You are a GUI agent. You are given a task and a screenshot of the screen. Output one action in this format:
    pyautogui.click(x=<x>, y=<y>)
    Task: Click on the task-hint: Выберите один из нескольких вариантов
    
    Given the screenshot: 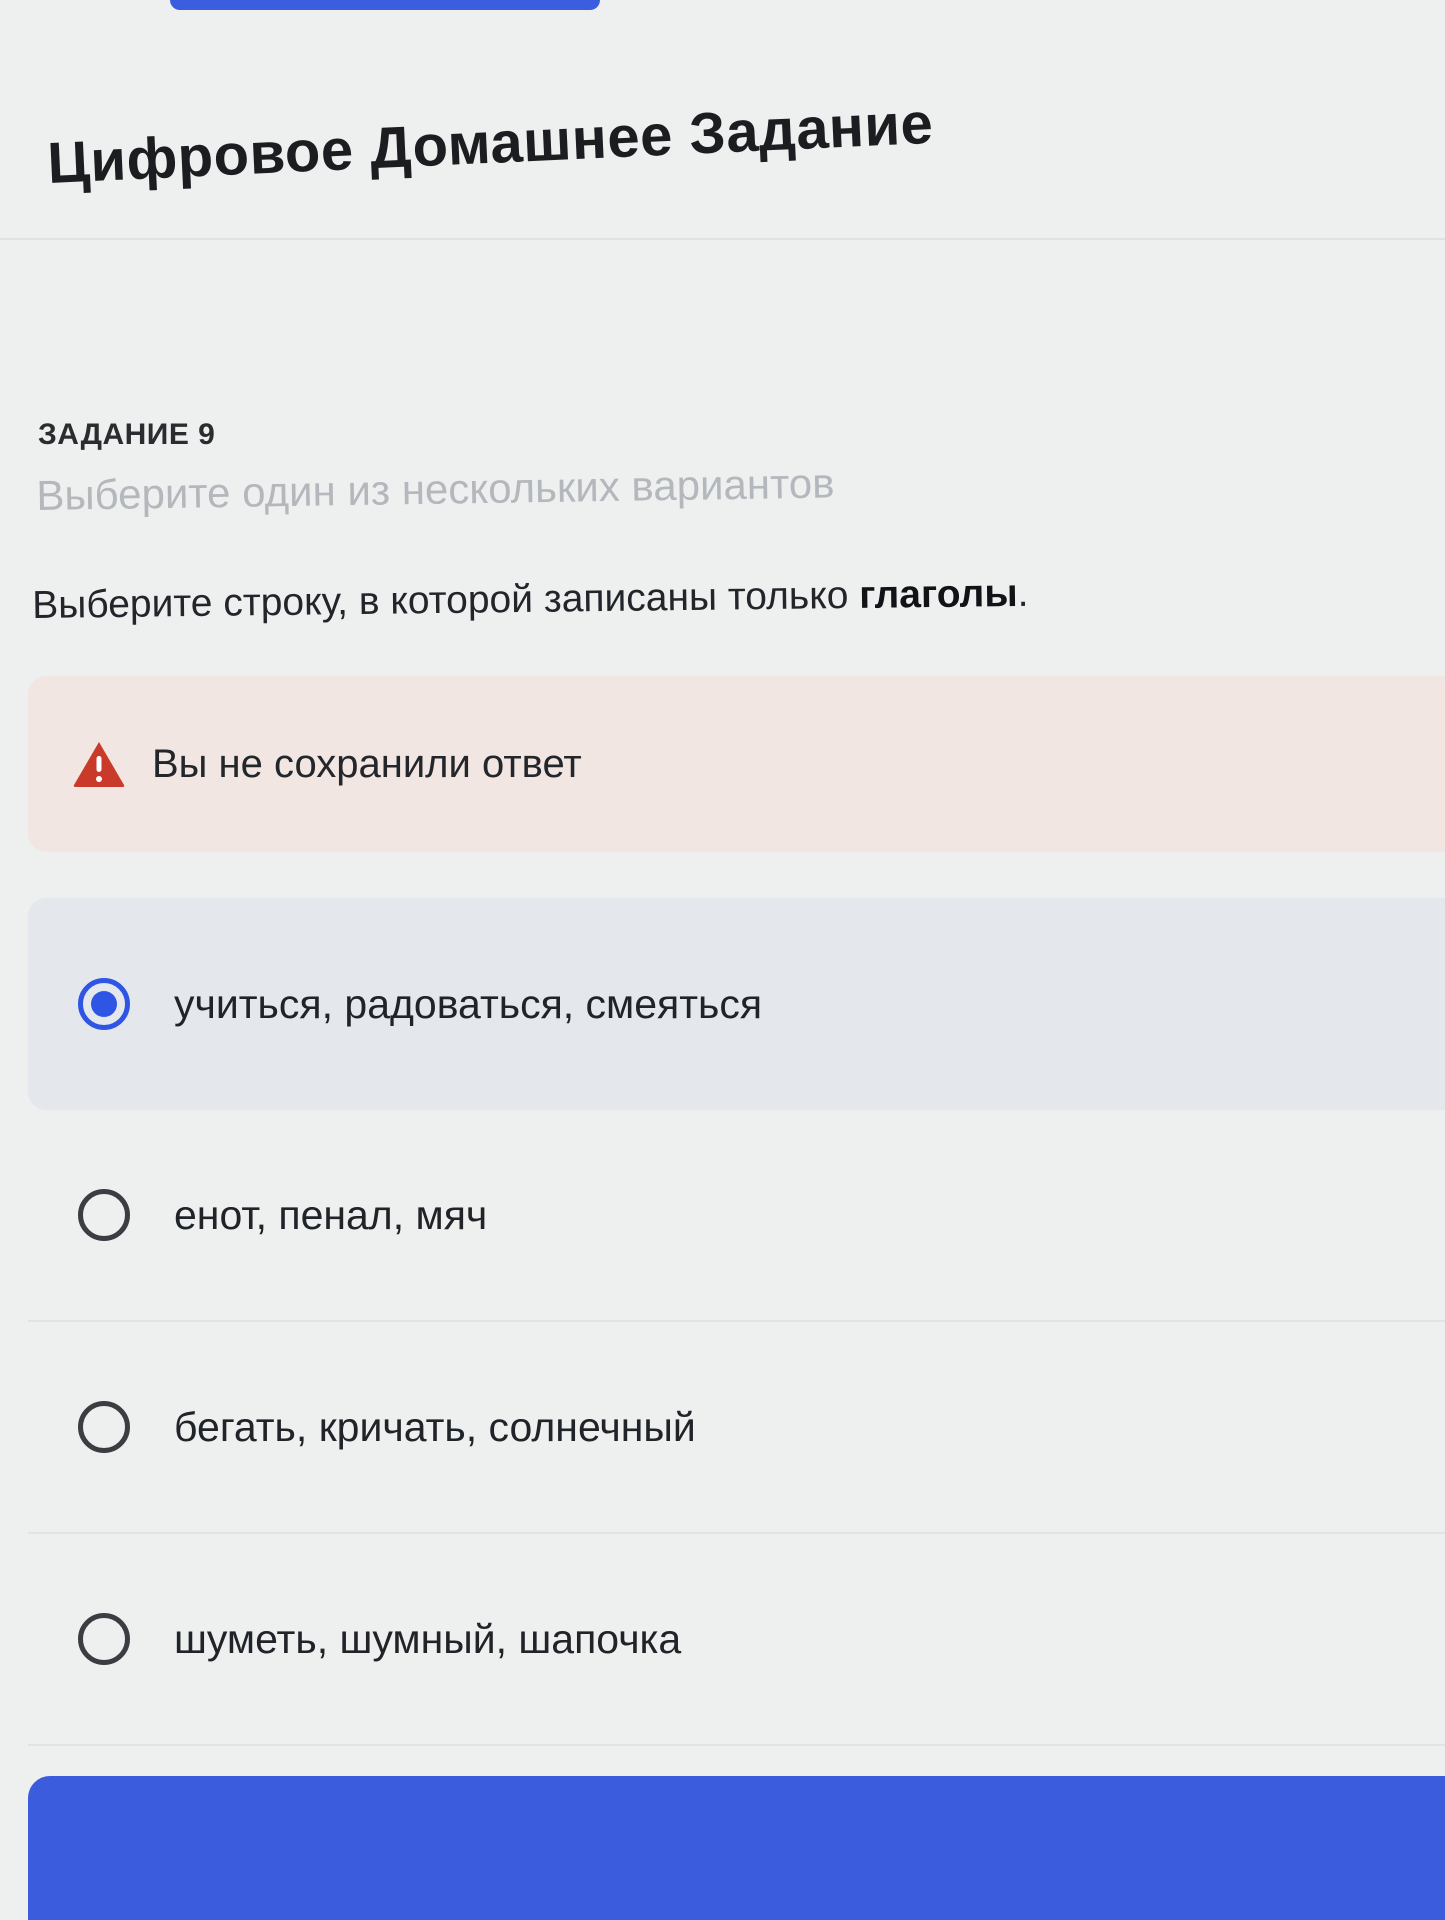 What is the action you would take?
    pyautogui.click(x=435, y=489)
    